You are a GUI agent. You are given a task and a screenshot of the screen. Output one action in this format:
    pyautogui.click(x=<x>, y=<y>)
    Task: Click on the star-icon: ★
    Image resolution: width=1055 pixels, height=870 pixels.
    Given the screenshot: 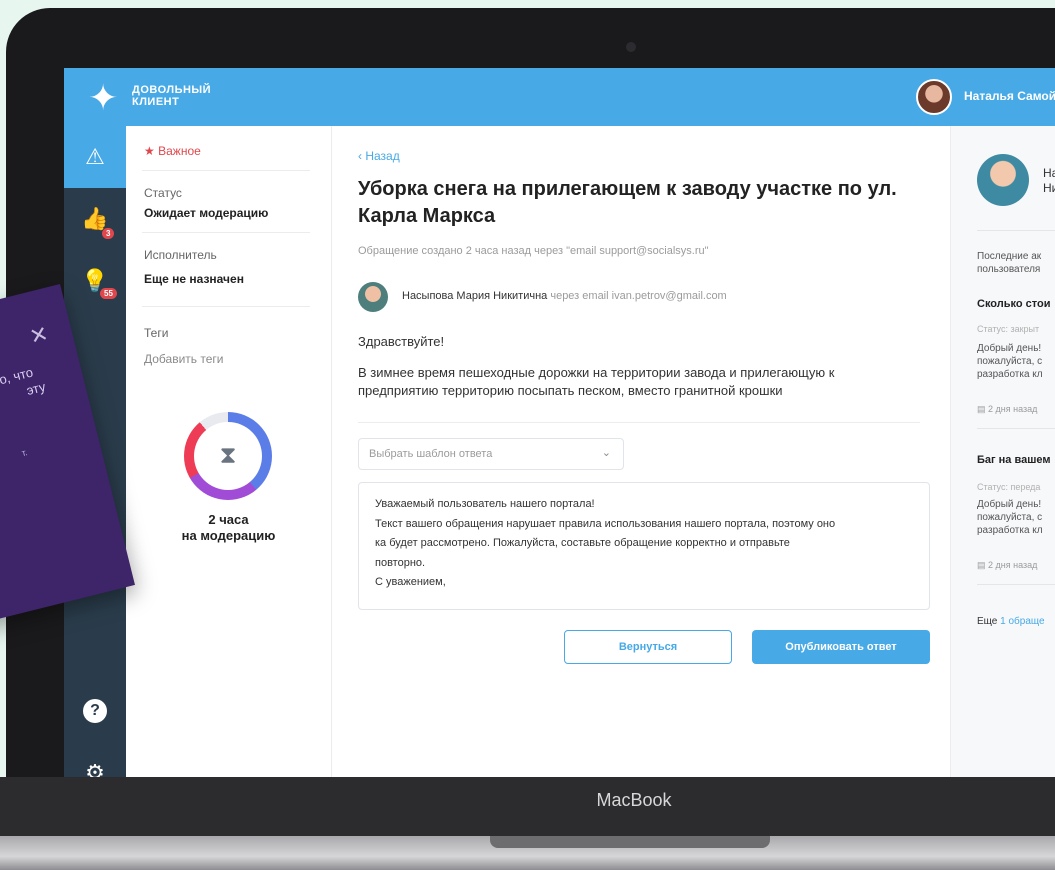 What is the action you would take?
    pyautogui.click(x=149, y=151)
    